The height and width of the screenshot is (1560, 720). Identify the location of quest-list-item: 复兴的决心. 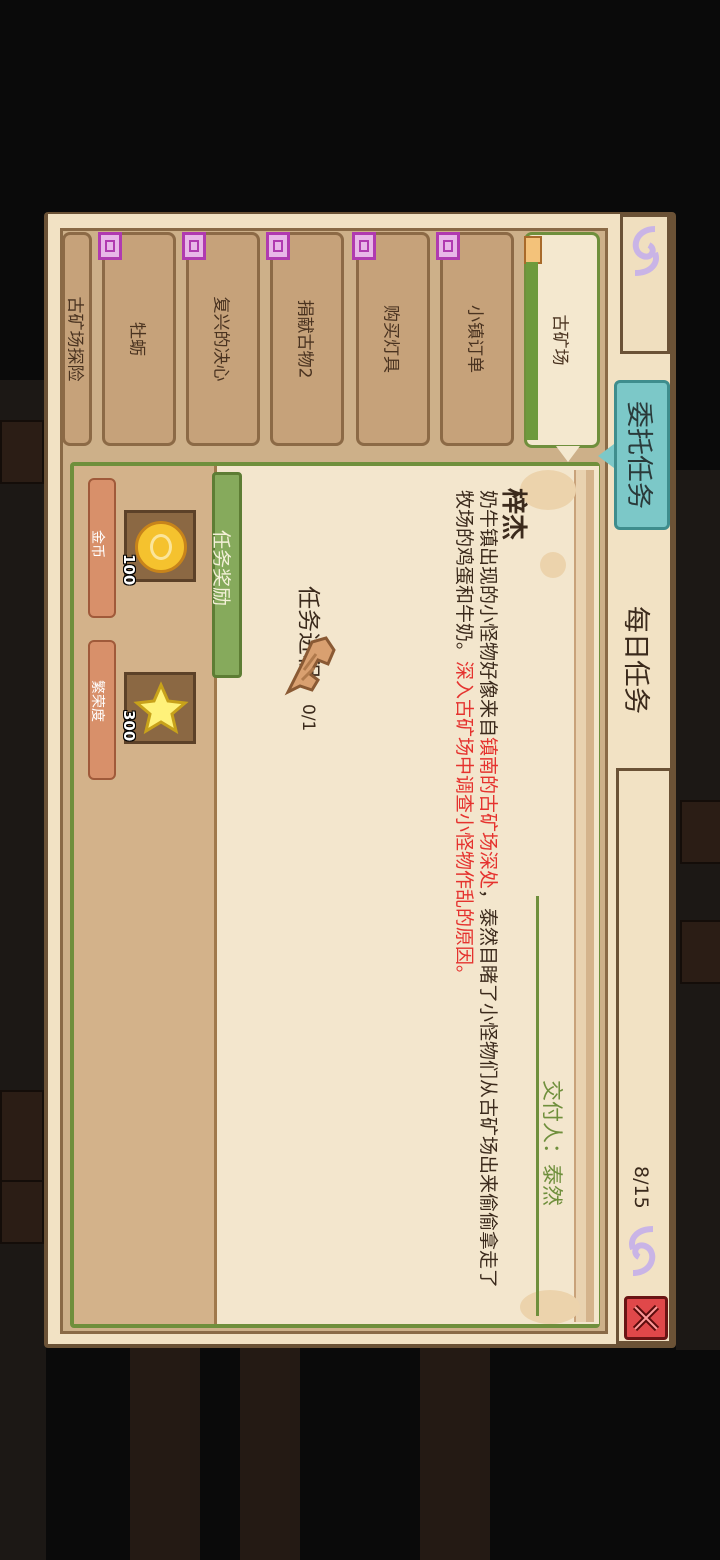
(223, 339).